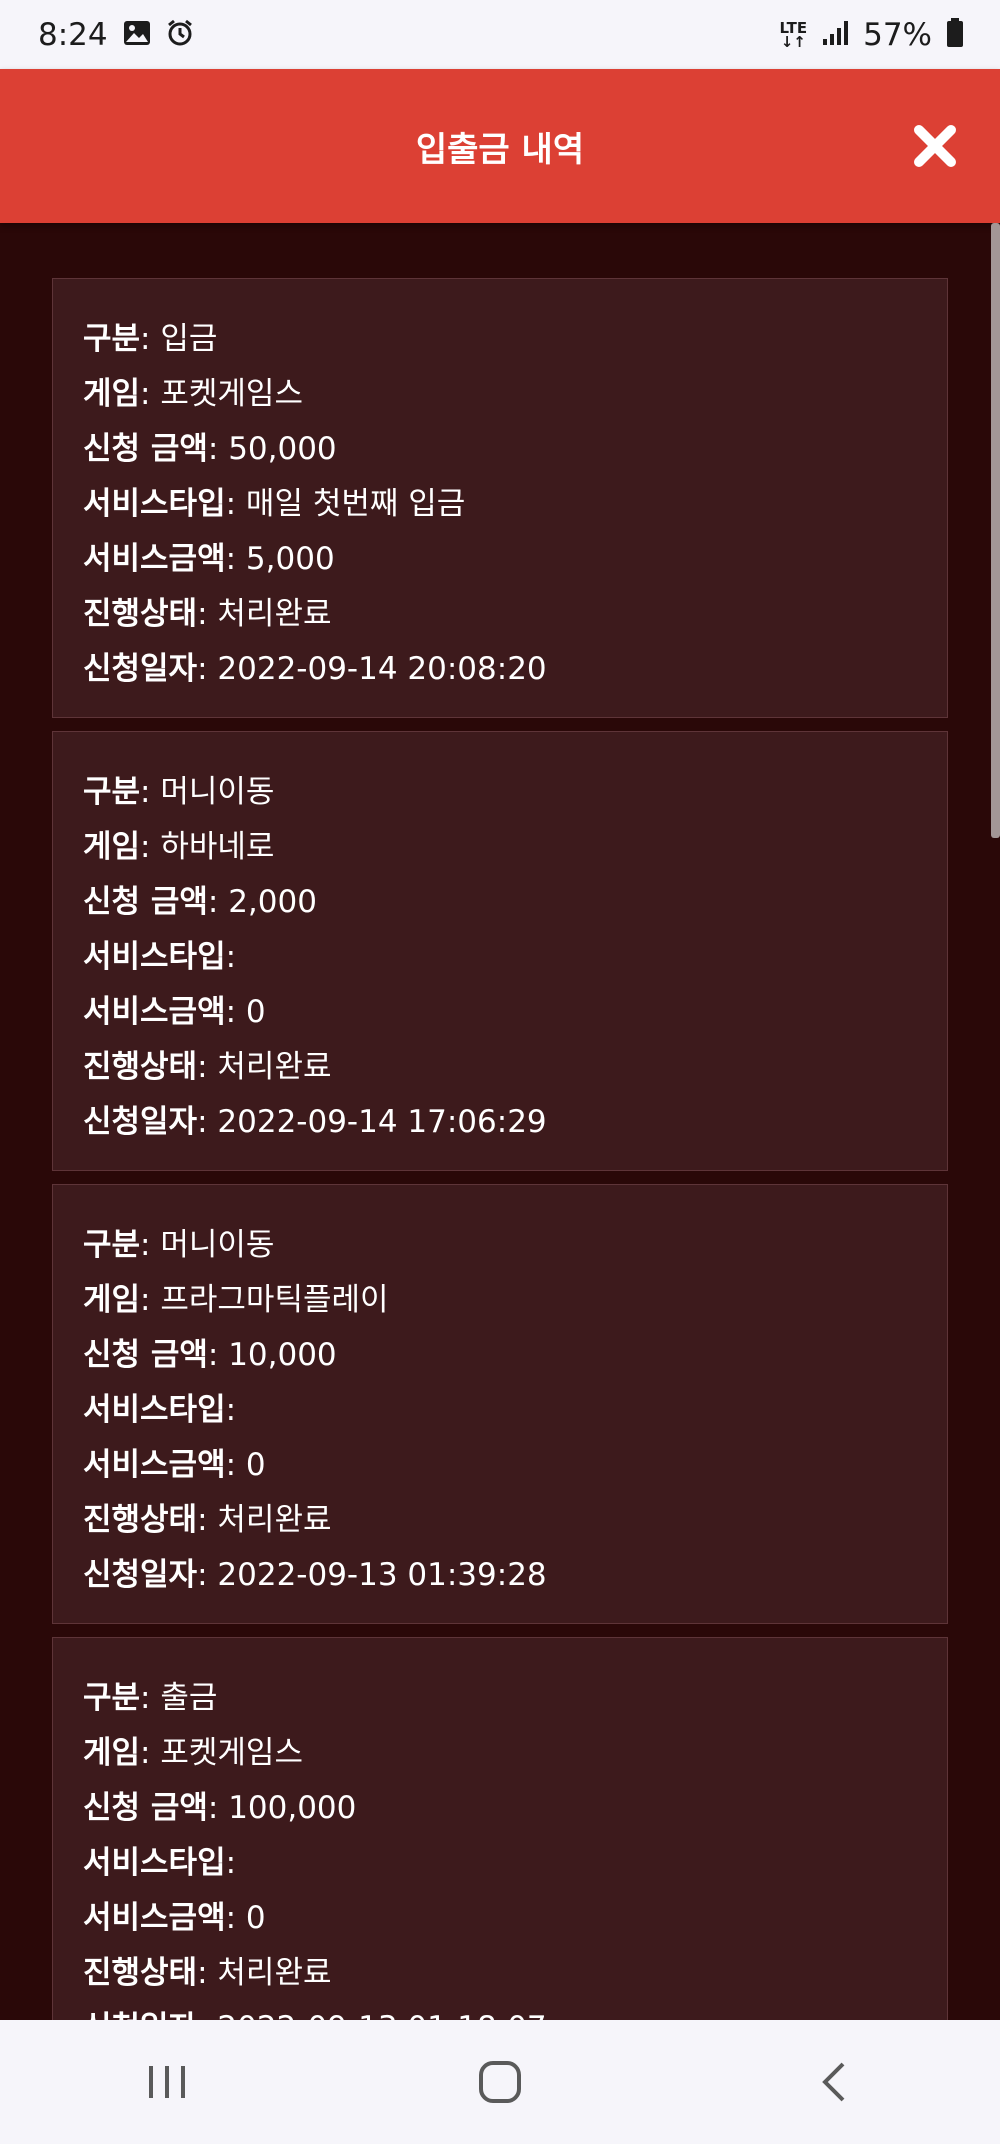 The width and height of the screenshot is (1000, 2144). What do you see at coordinates (382, 1575) in the screenshot?
I see `date-value: 2022-09-13 01:39:28` at bounding box center [382, 1575].